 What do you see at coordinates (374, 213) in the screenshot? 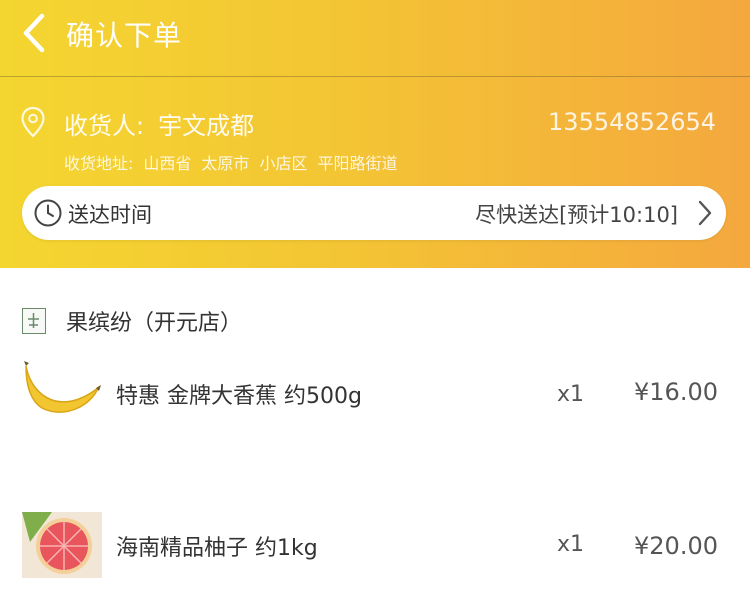
I see `delivery-time-selector: 送达时间 尽快送达[预计10:10]` at bounding box center [374, 213].